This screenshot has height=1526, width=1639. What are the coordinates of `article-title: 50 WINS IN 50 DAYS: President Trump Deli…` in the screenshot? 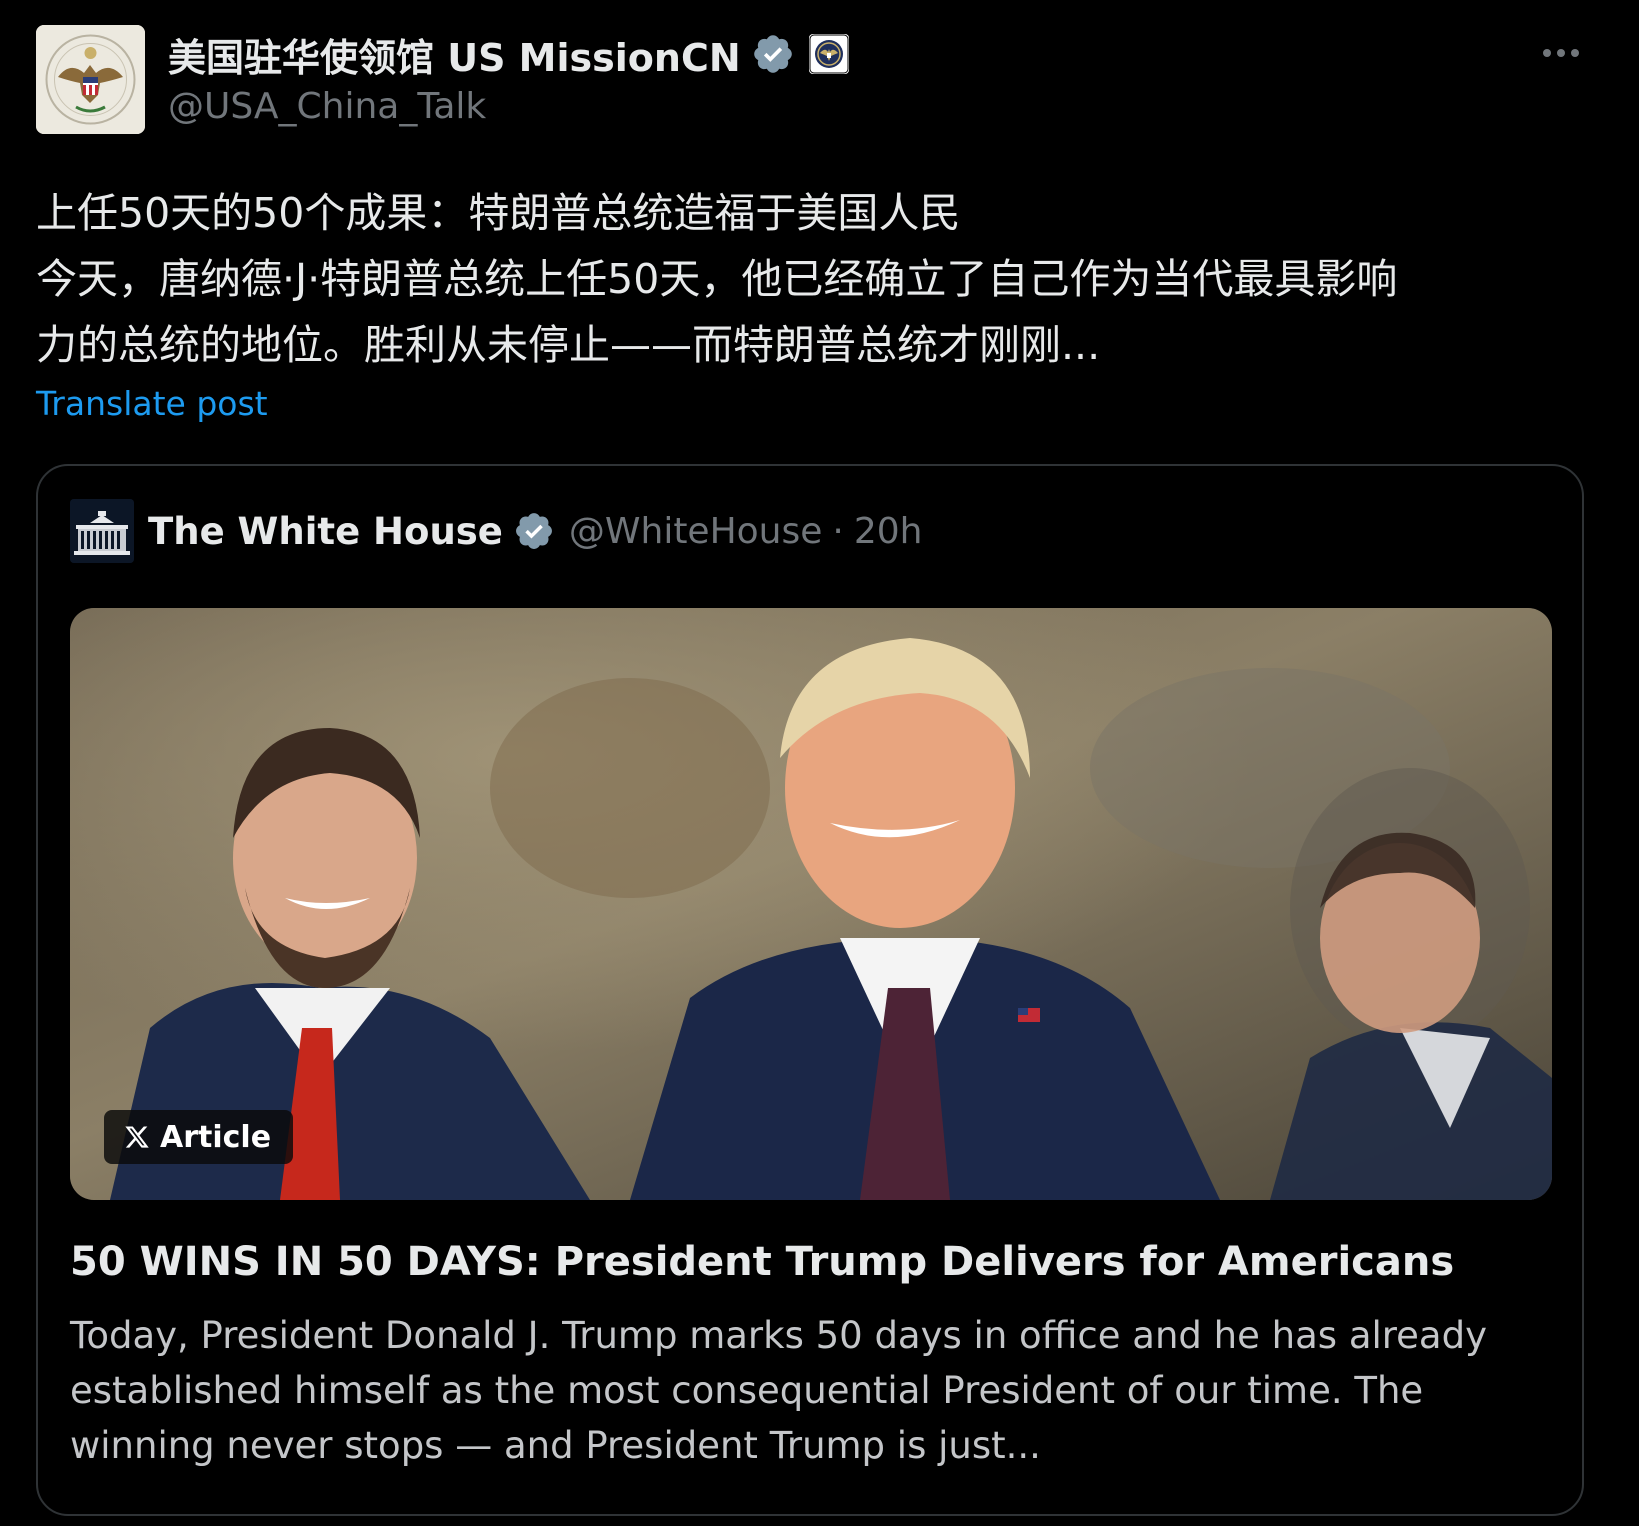 It's located at (815, 1262).